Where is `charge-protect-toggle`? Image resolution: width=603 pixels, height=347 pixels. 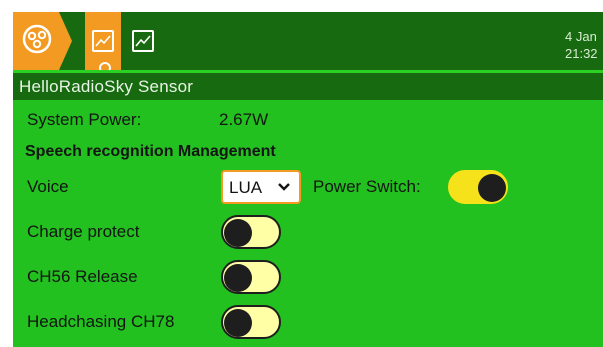 charge-protect-toggle is located at coordinates (251, 232).